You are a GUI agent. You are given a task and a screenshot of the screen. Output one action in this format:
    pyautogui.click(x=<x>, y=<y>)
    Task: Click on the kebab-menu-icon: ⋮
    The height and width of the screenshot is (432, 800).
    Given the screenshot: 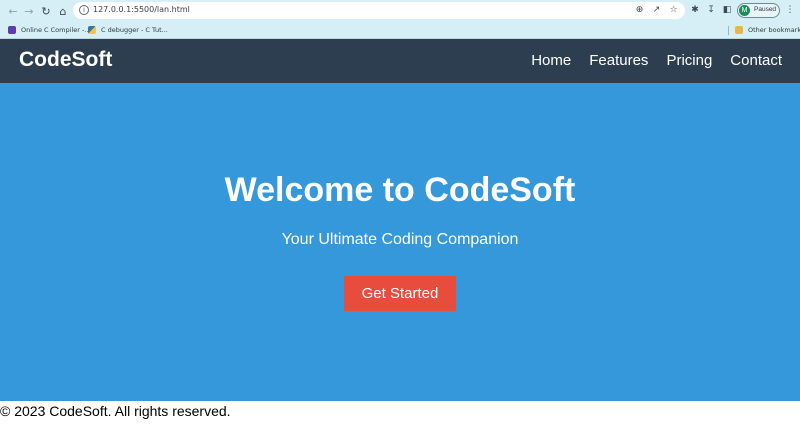 What is the action you would take?
    pyautogui.click(x=790, y=10)
    